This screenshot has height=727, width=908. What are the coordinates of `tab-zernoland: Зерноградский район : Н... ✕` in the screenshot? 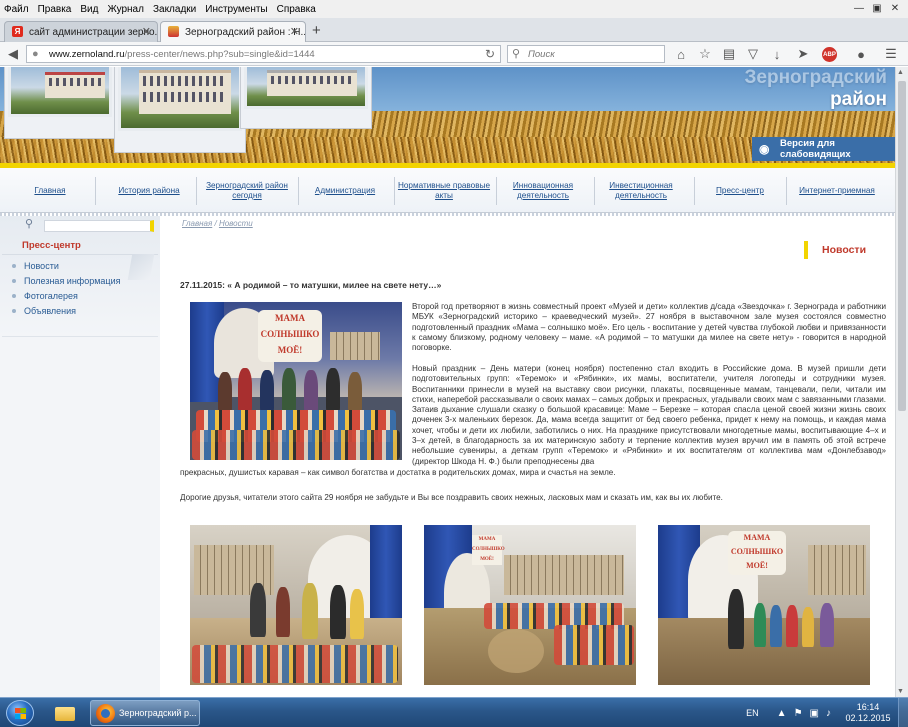 It's located at (233, 31).